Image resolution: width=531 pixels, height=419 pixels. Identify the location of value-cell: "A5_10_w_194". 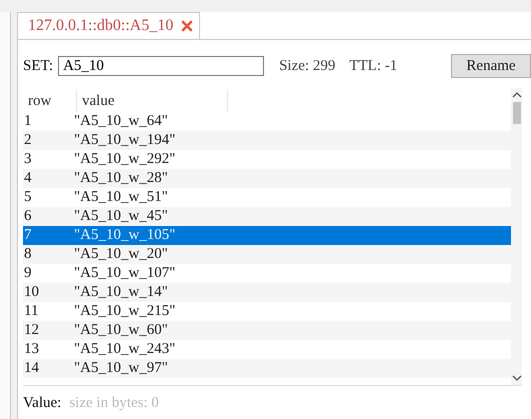
(125, 140).